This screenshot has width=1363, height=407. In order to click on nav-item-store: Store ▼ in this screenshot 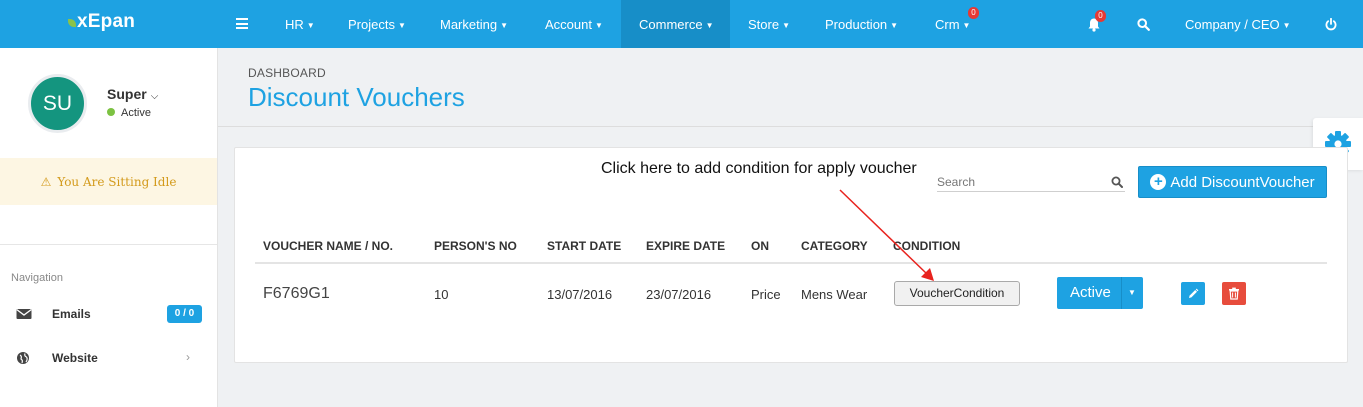, I will do `click(769, 24)`.